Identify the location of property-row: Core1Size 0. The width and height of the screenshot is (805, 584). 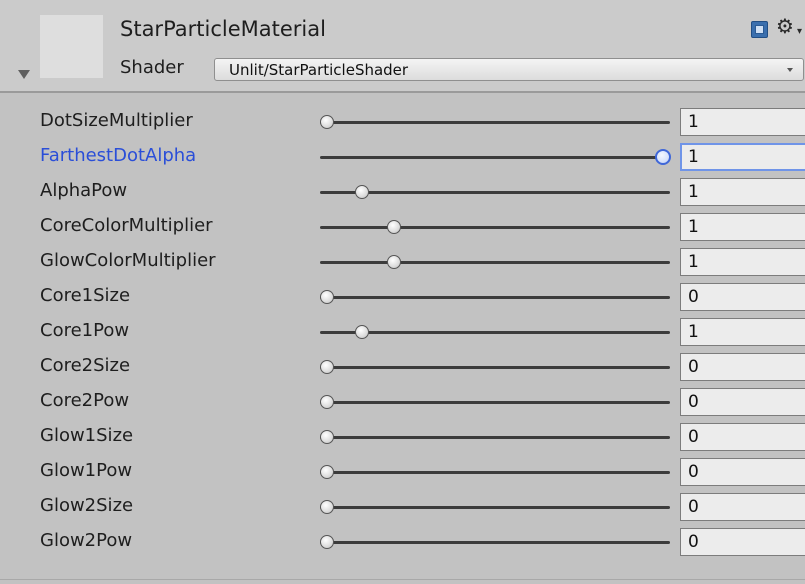
(402, 296).